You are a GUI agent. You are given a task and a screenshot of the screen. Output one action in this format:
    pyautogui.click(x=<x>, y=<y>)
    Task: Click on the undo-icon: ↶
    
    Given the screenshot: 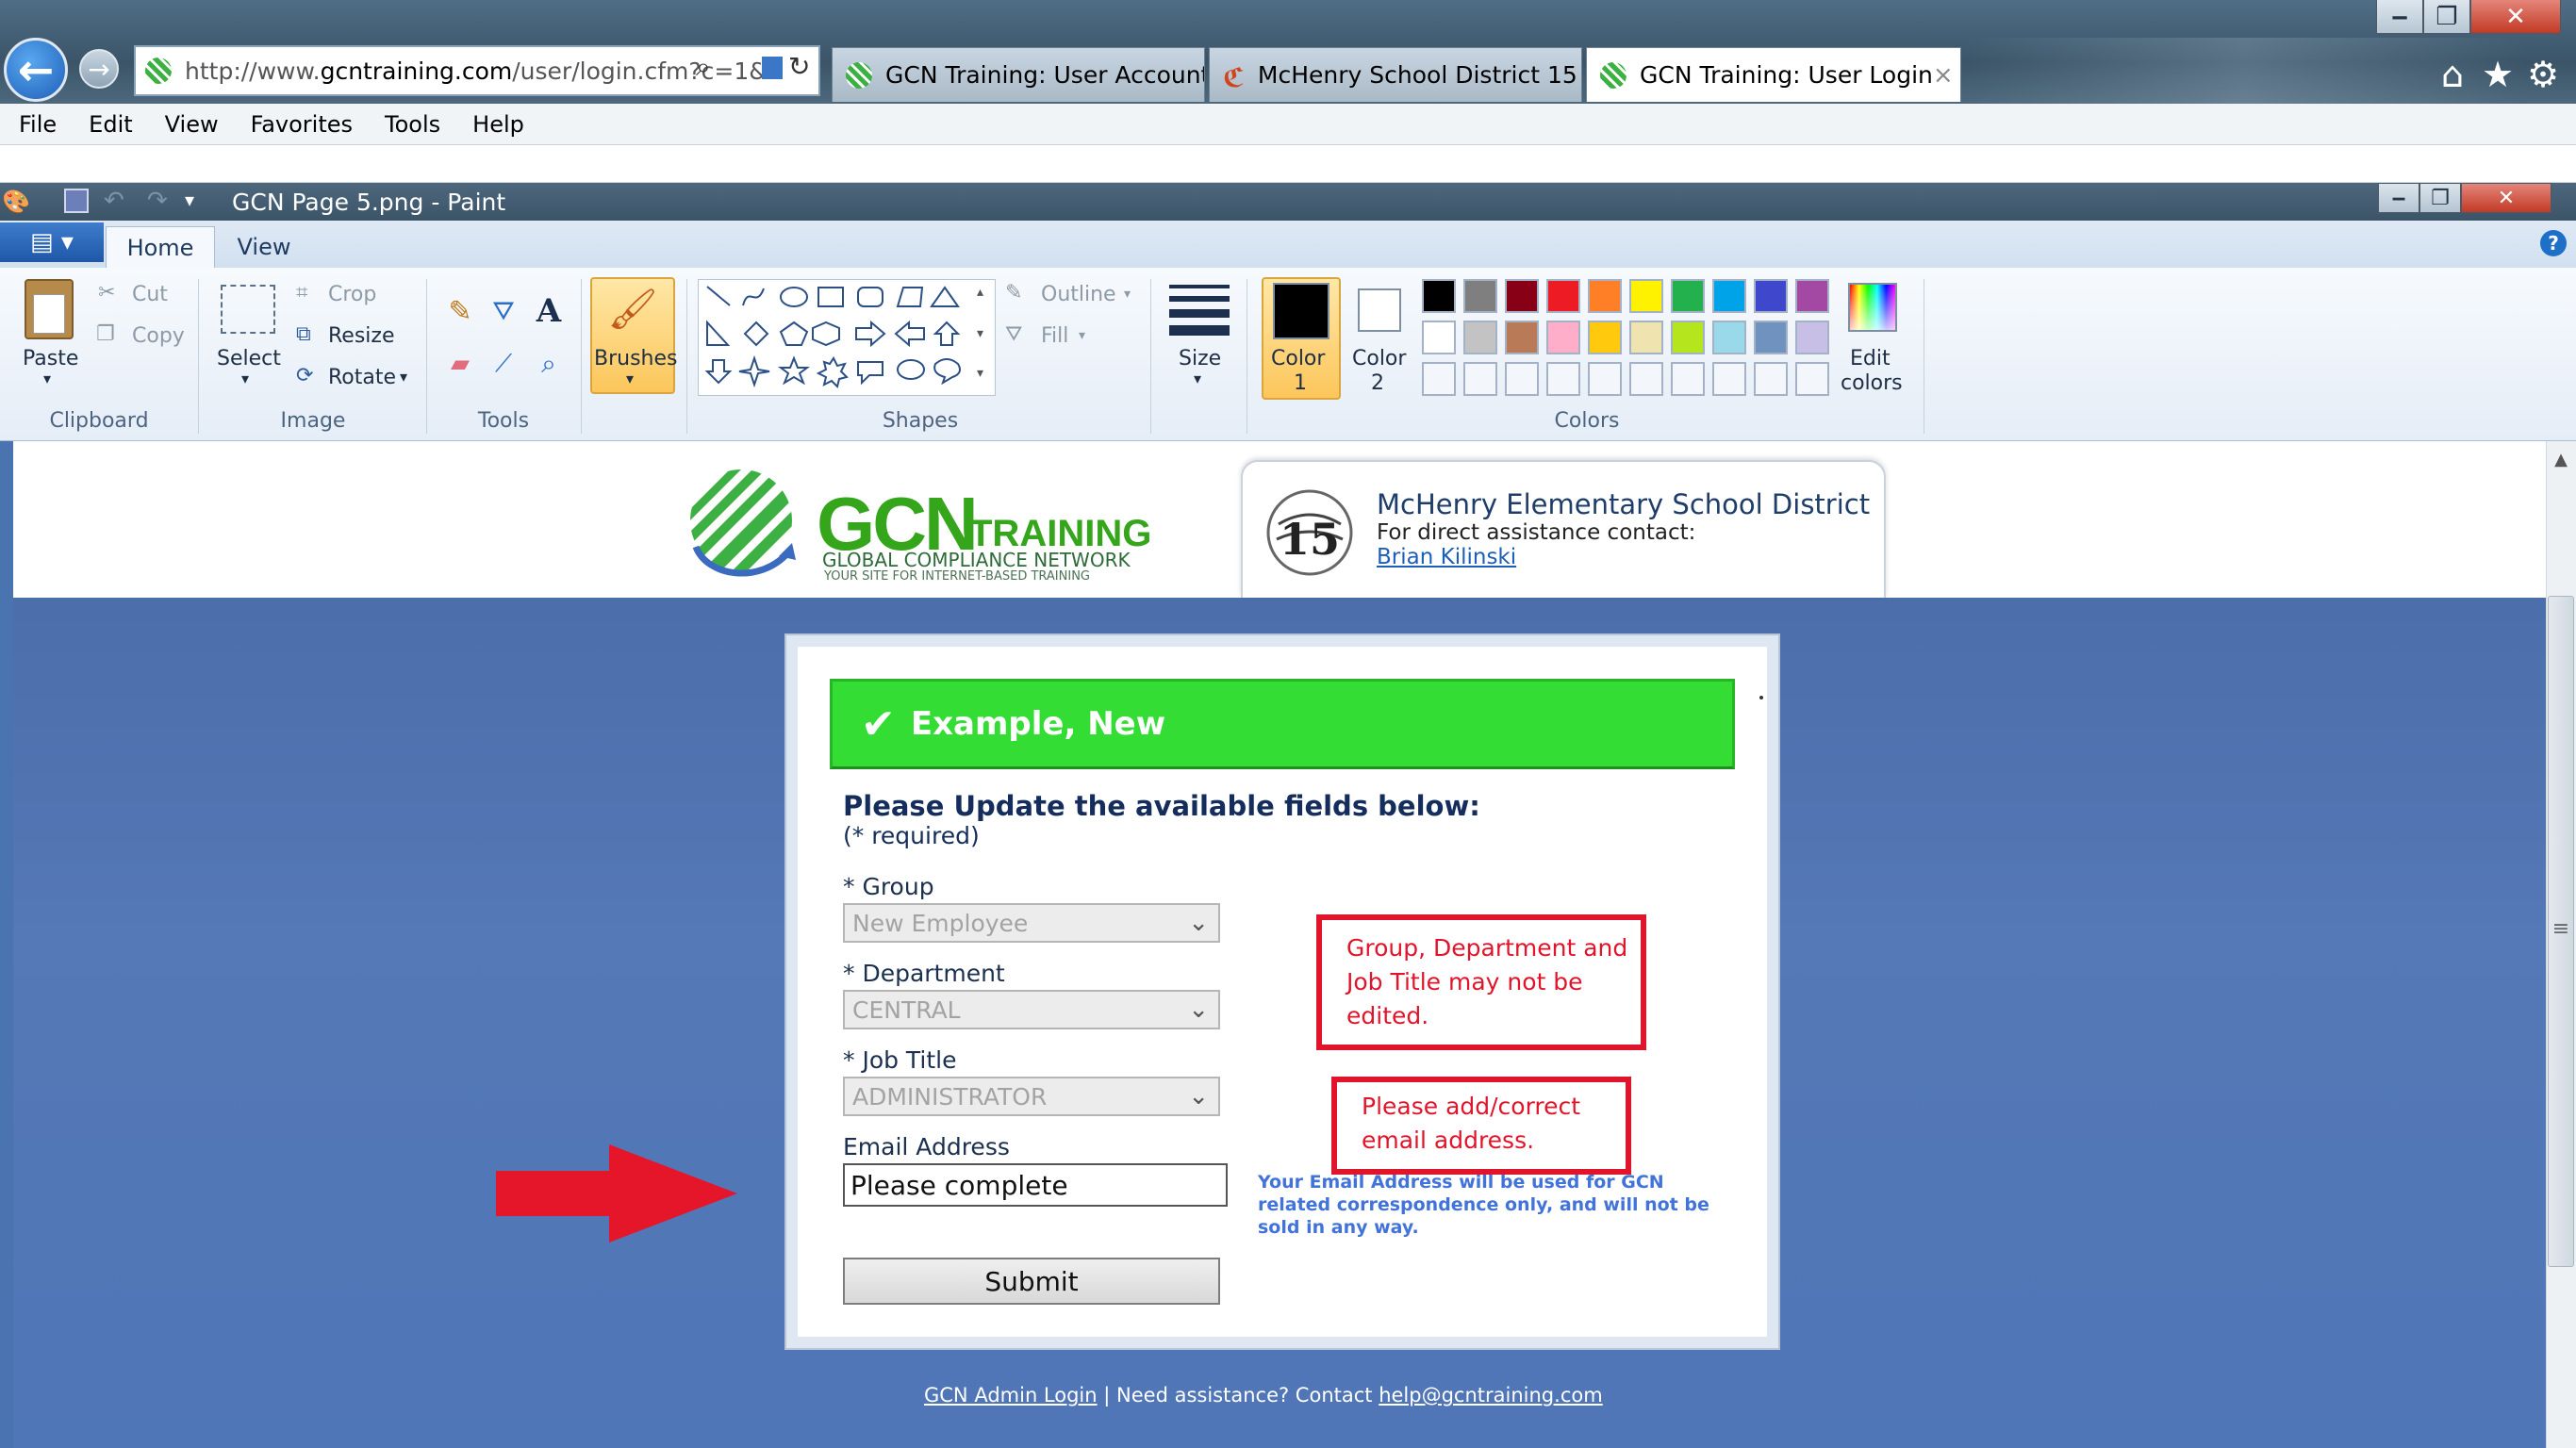 What is the action you would take?
    pyautogui.click(x=114, y=201)
    